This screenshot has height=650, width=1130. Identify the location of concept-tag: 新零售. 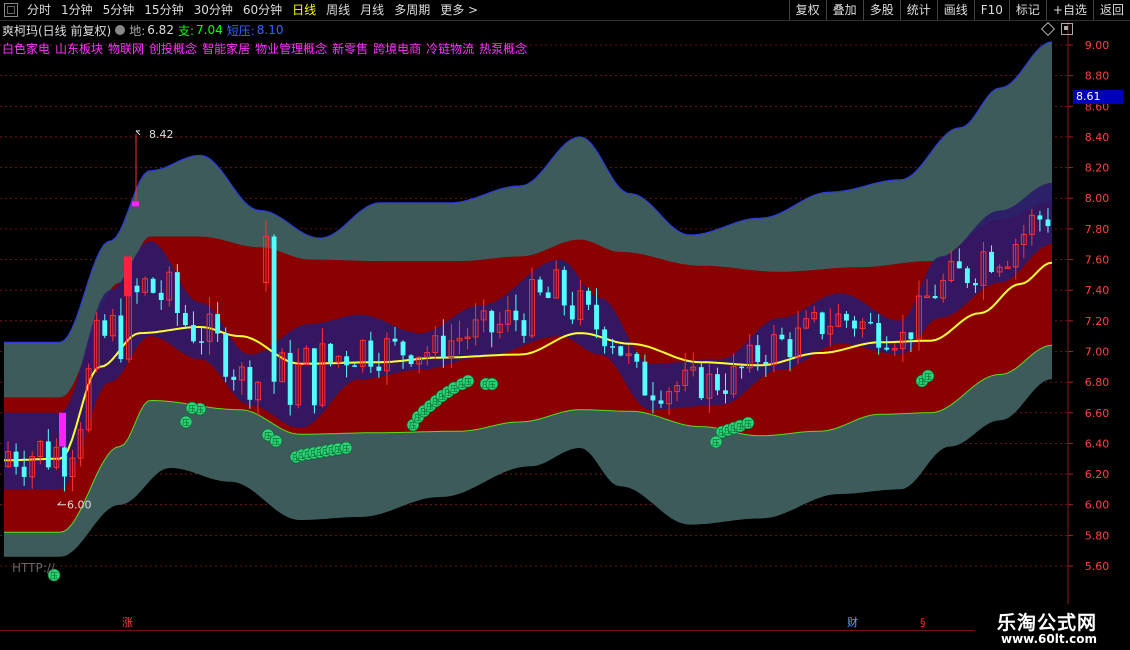
(350, 48).